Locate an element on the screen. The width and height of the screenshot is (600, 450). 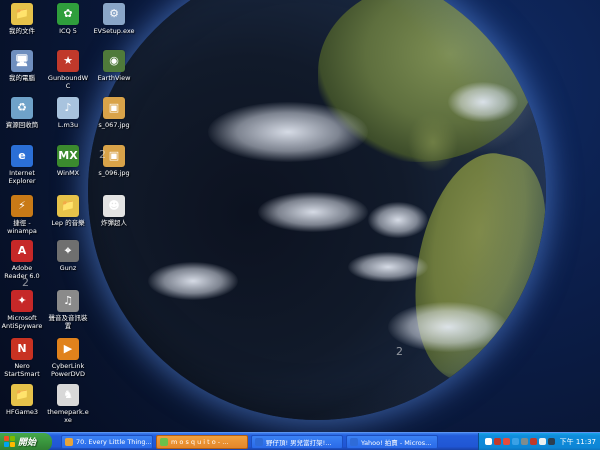
desktop-icon-powerdvd: ▶ CyberLink PowerDVD is located at coordinates (68, 358).